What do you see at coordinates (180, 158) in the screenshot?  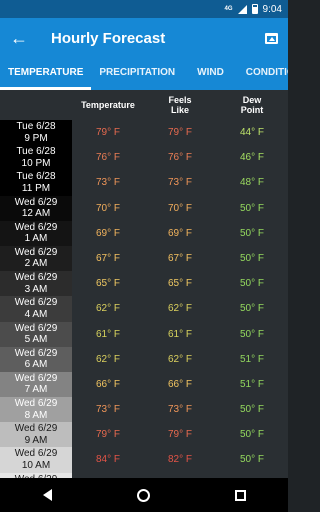 I see `feels-like-value: 76° F` at bounding box center [180, 158].